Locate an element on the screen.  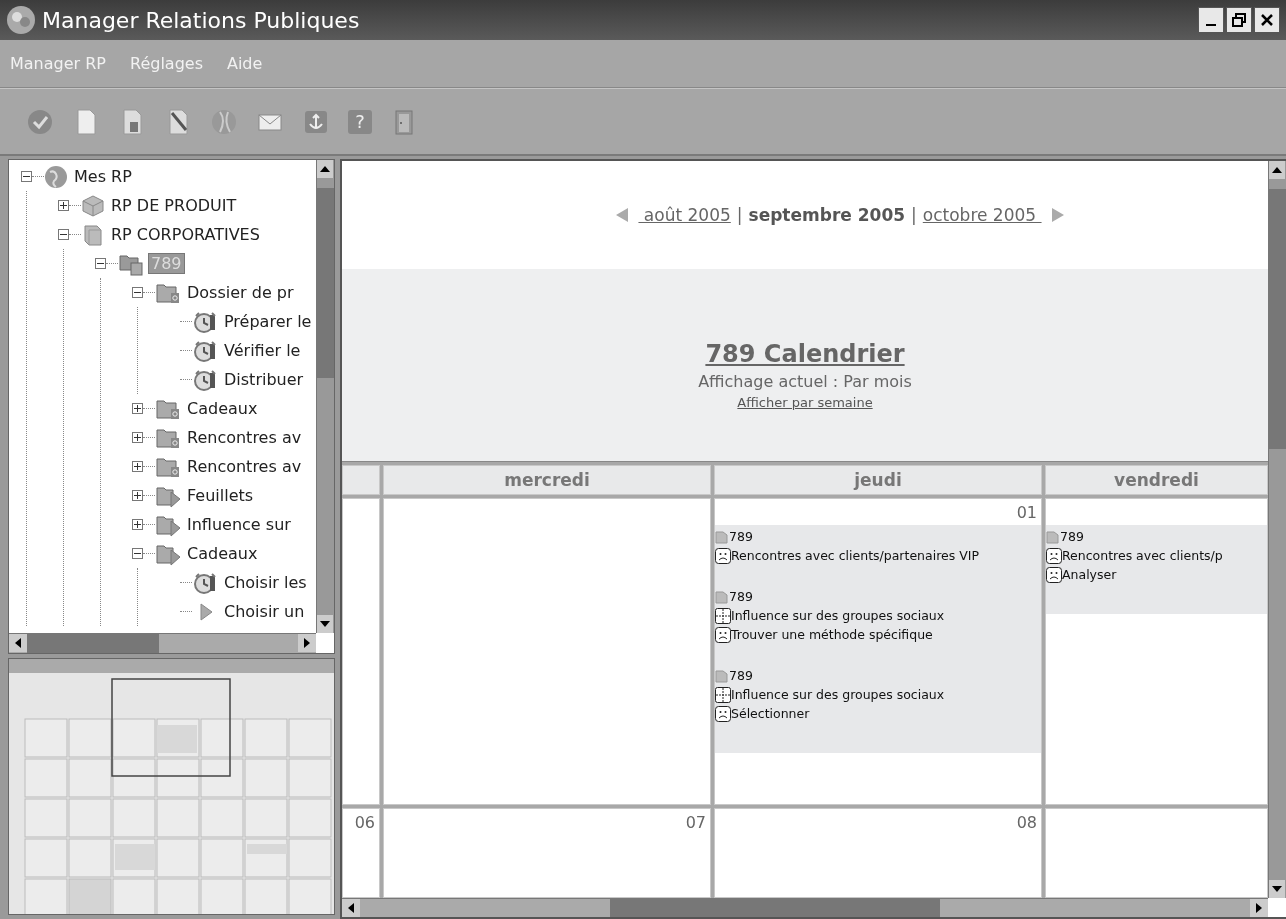
event-item: Rencontres avec clients/p is located at coordinates (1142, 555).